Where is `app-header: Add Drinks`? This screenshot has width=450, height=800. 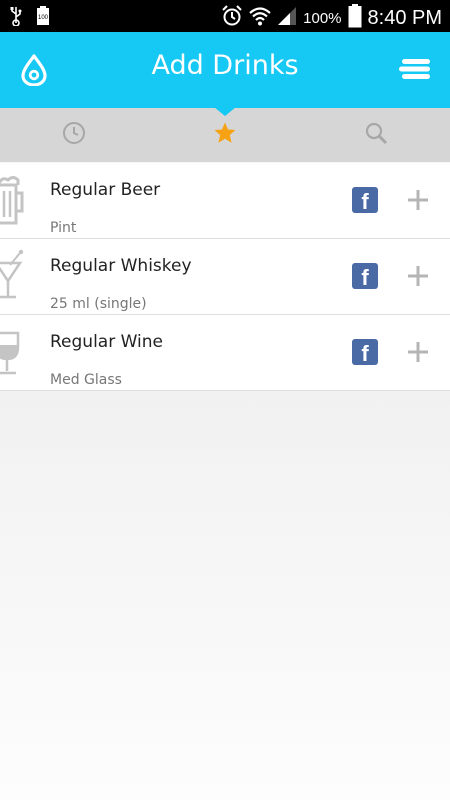 app-header: Add Drinks is located at coordinates (225, 70).